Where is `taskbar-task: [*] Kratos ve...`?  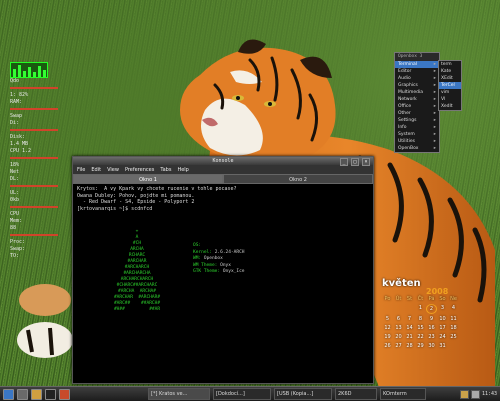
taskbar-task: [*] Kratos ve... is located at coordinates (179, 394).